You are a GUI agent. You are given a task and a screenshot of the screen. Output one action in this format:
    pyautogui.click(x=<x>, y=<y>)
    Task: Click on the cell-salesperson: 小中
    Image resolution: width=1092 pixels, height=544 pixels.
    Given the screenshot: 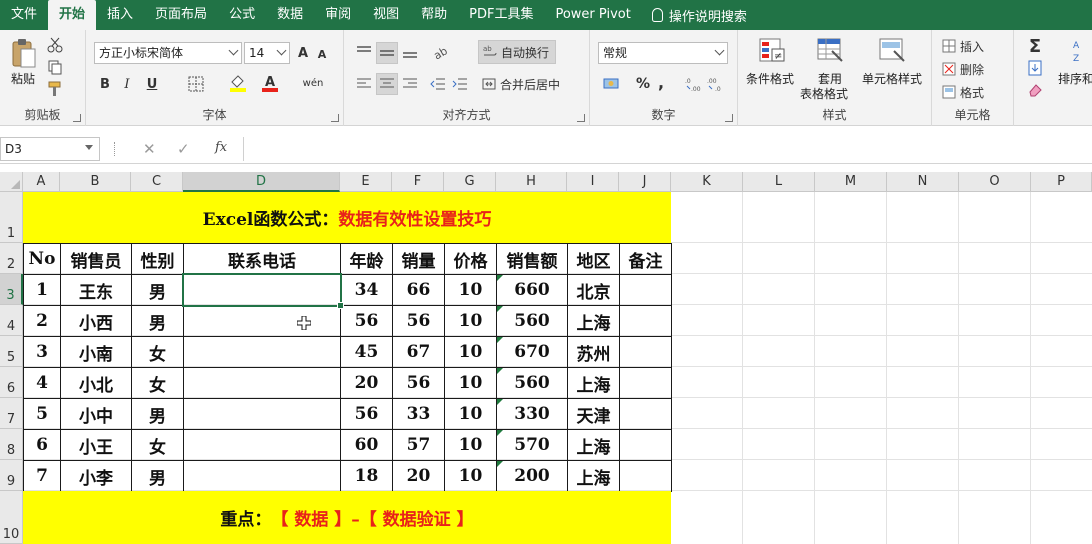 What is the action you would take?
    pyautogui.click(x=96, y=414)
    